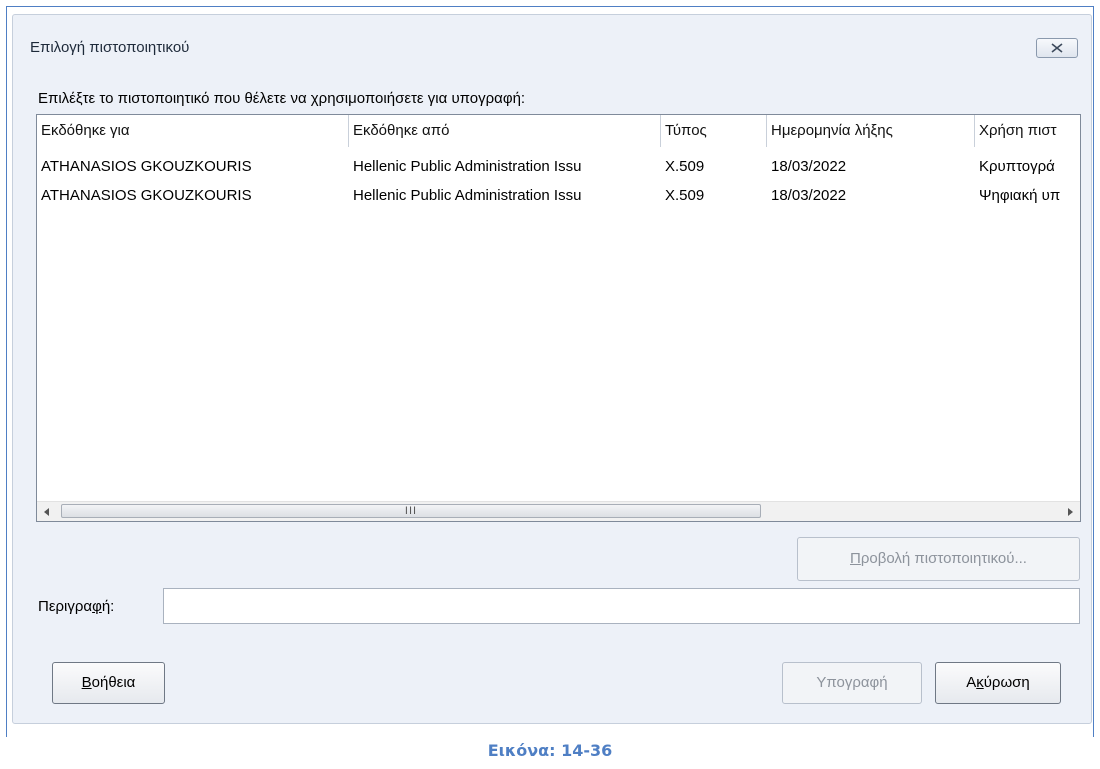  Describe the element at coordinates (621, 606) in the screenshot. I see `description-field` at that location.